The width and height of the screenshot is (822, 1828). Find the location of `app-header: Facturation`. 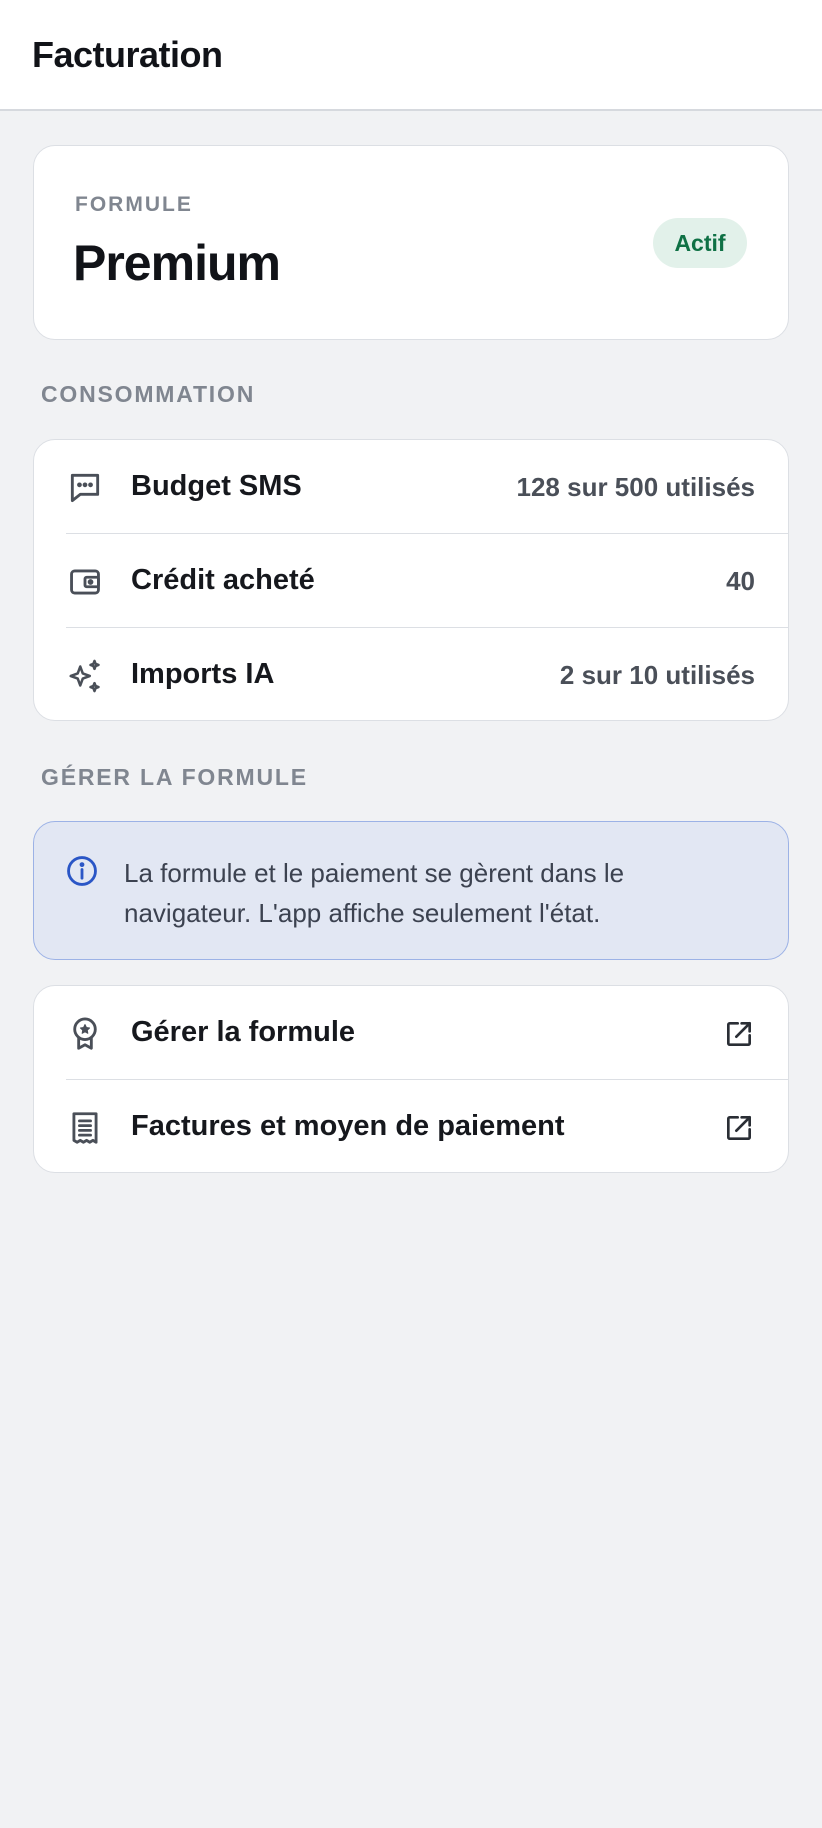

app-header: Facturation is located at coordinates (411, 55).